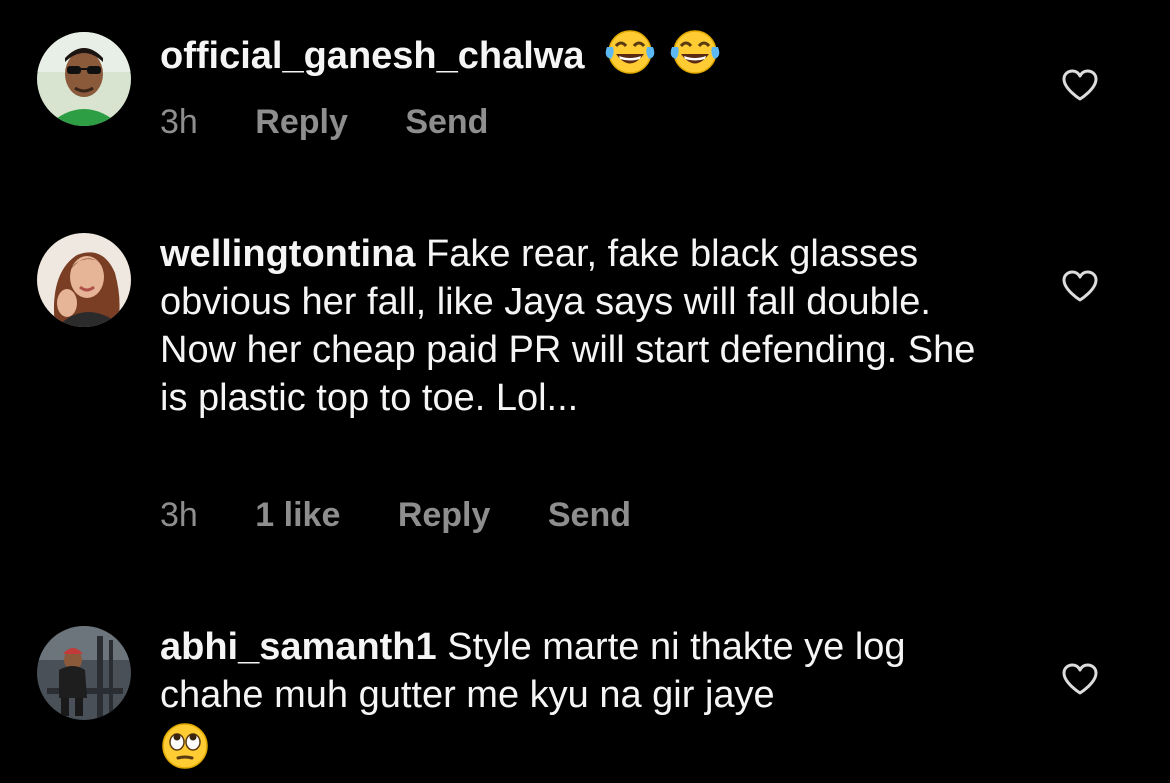  Describe the element at coordinates (298, 647) in the screenshot. I see `comment-username: abhi_samanth1` at that location.